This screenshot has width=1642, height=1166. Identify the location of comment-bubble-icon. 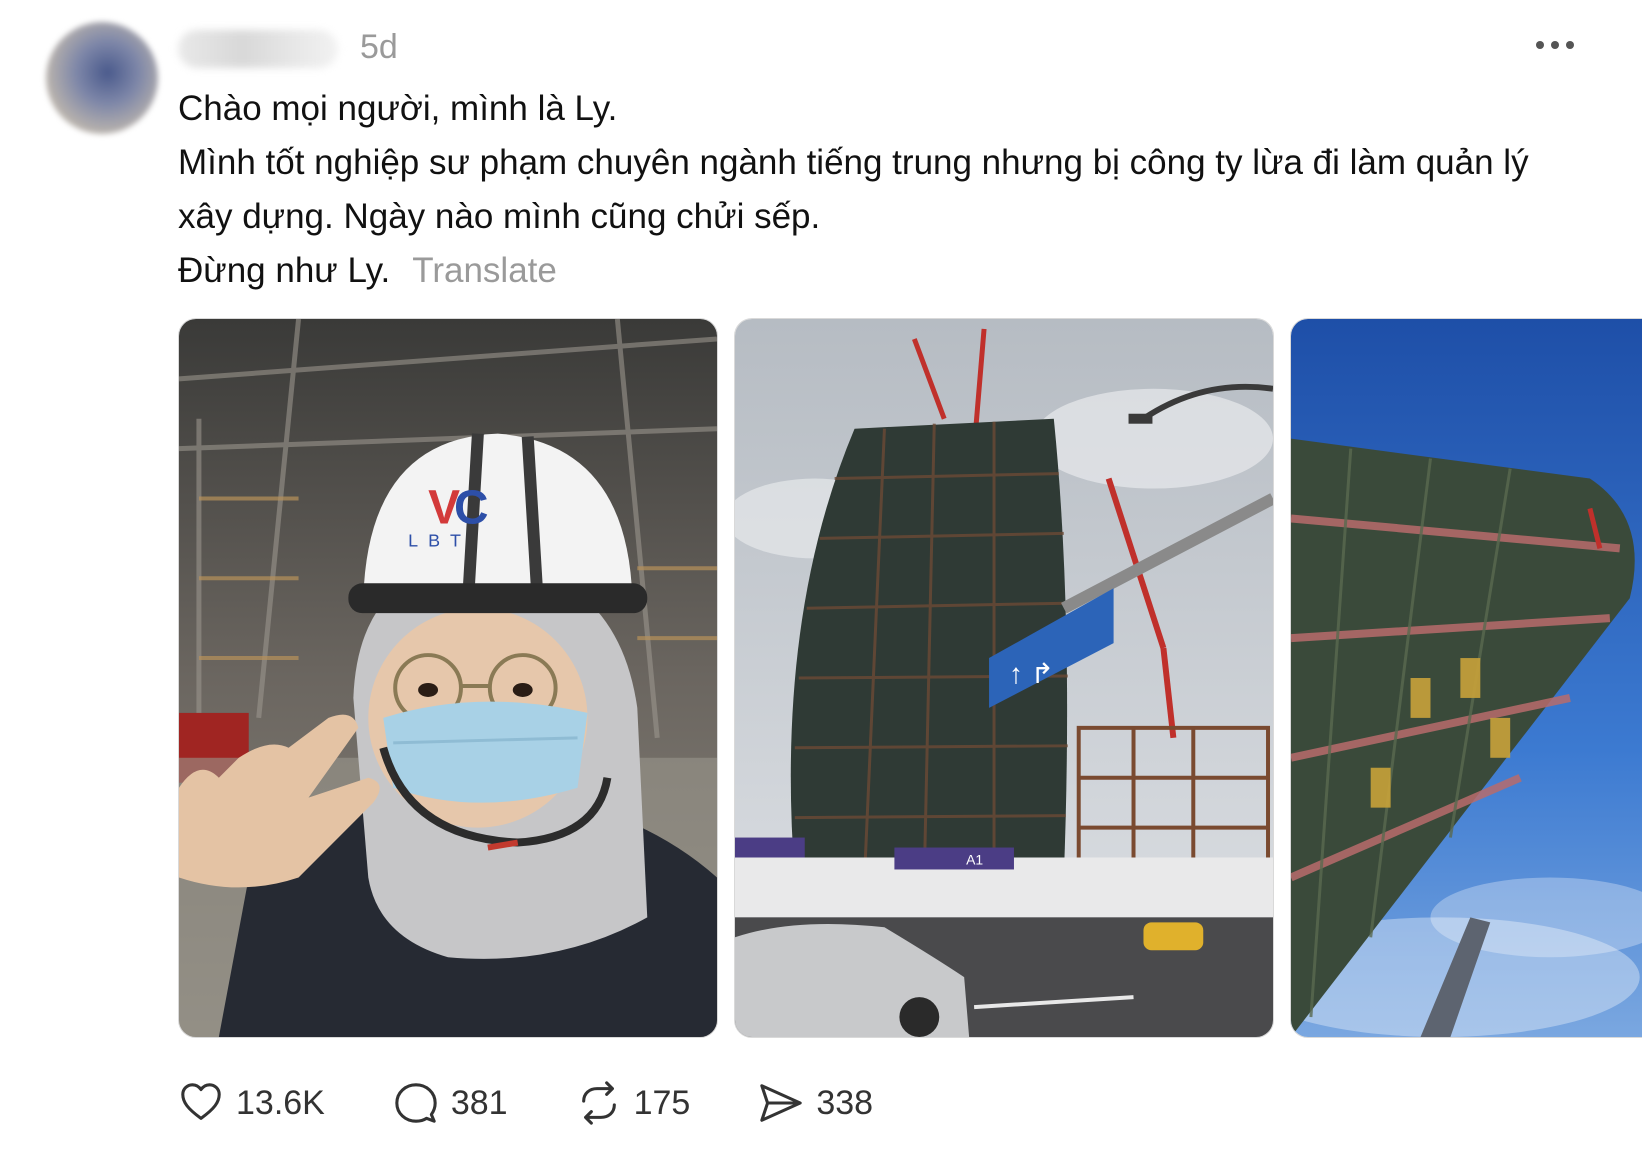
(416, 1103).